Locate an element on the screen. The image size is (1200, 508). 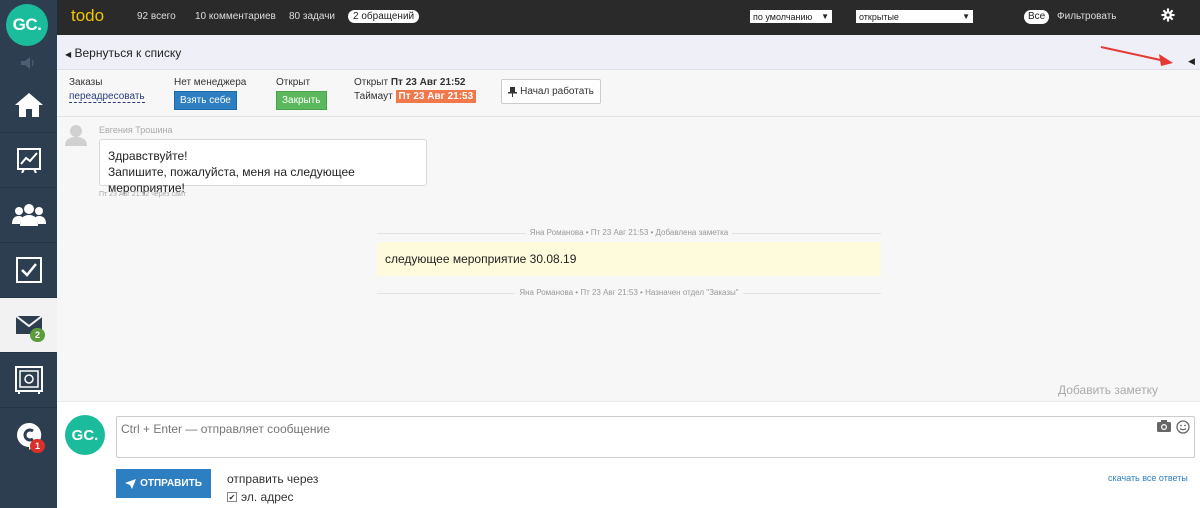
input-tools is located at coordinates (1173, 427).